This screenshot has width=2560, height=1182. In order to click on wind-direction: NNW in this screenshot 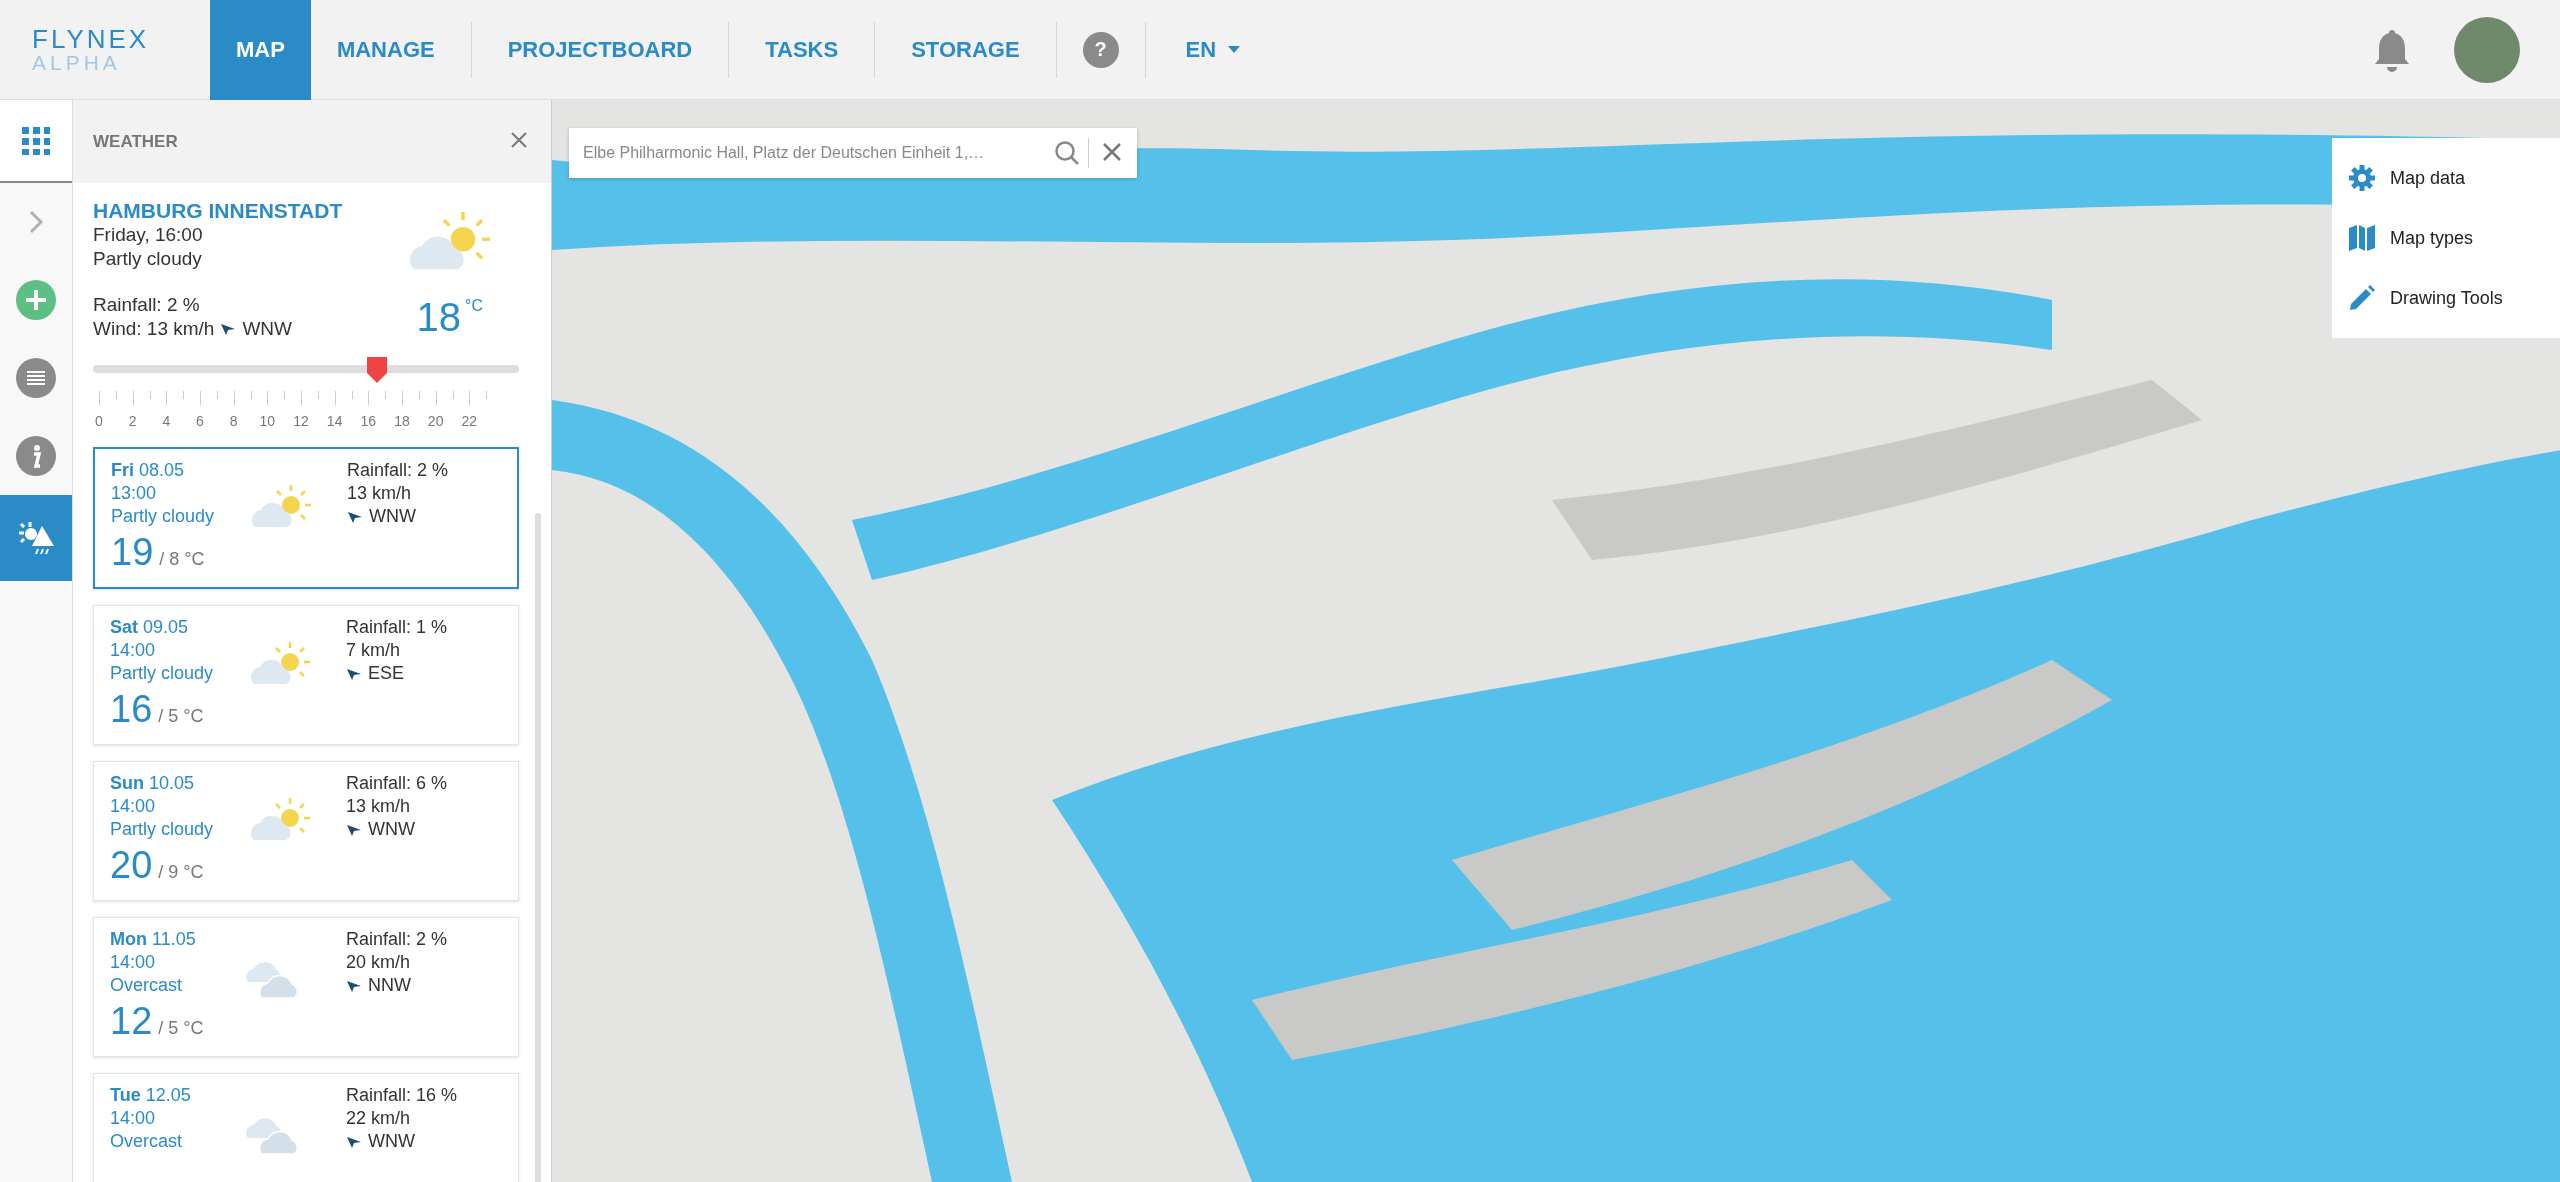, I will do `click(389, 985)`.